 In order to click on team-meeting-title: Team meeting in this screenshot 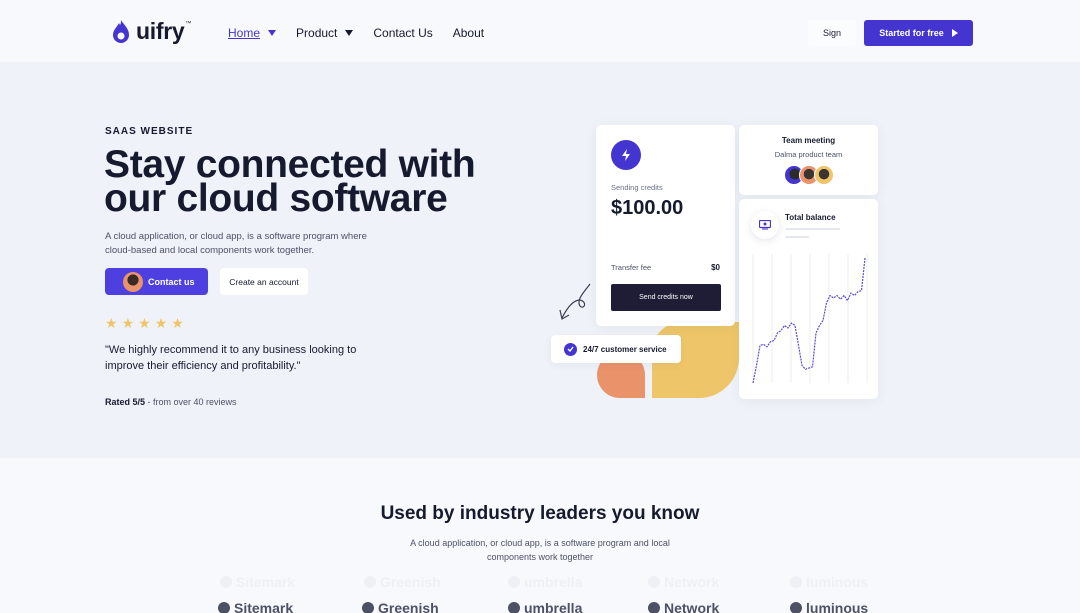, I will do `click(808, 140)`.